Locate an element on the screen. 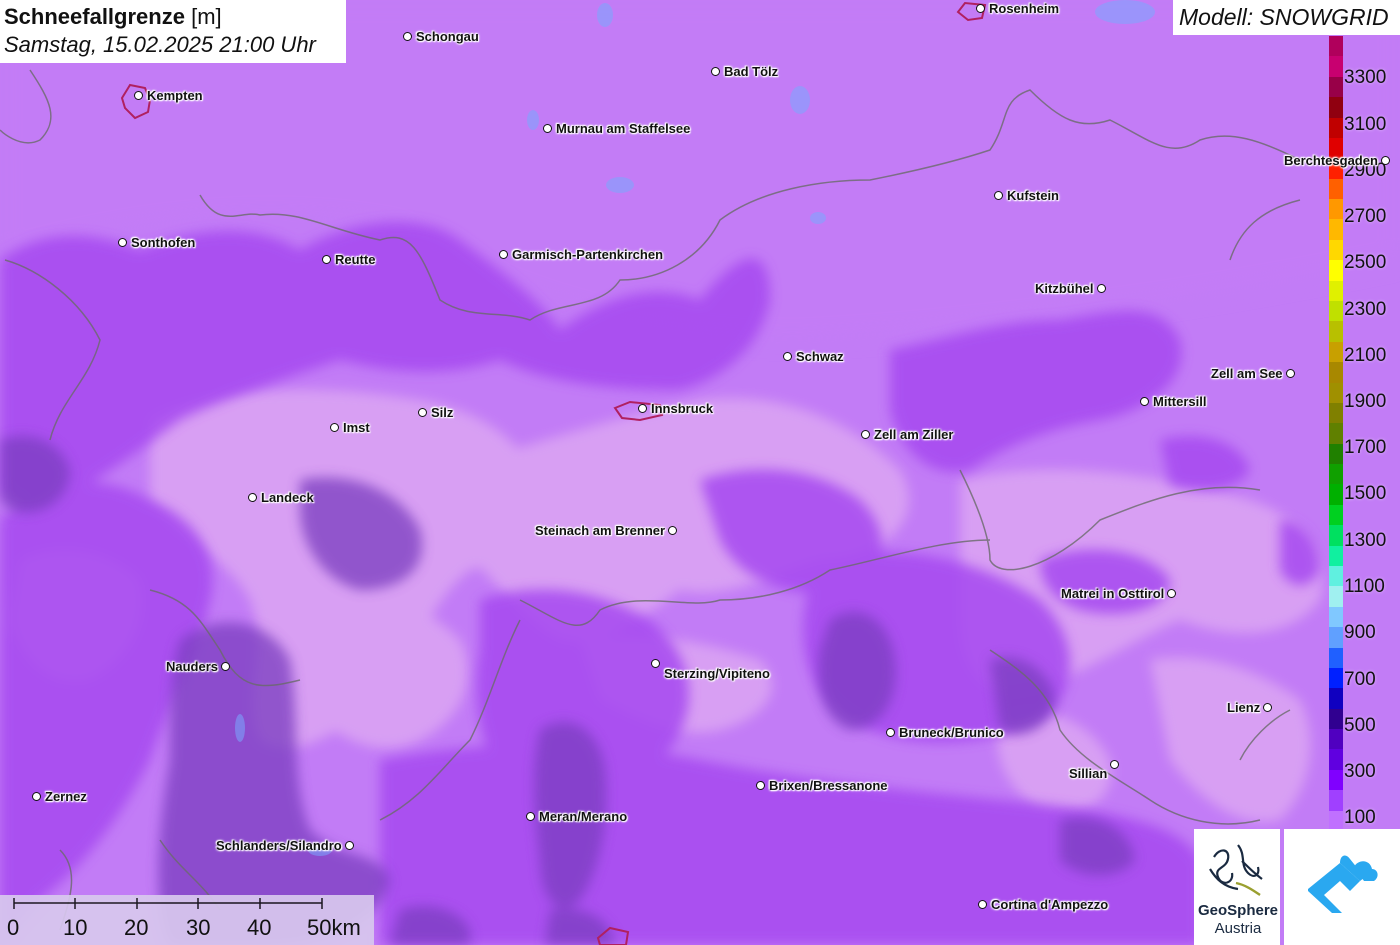  legend-label: 1300 is located at coordinates (1365, 540).